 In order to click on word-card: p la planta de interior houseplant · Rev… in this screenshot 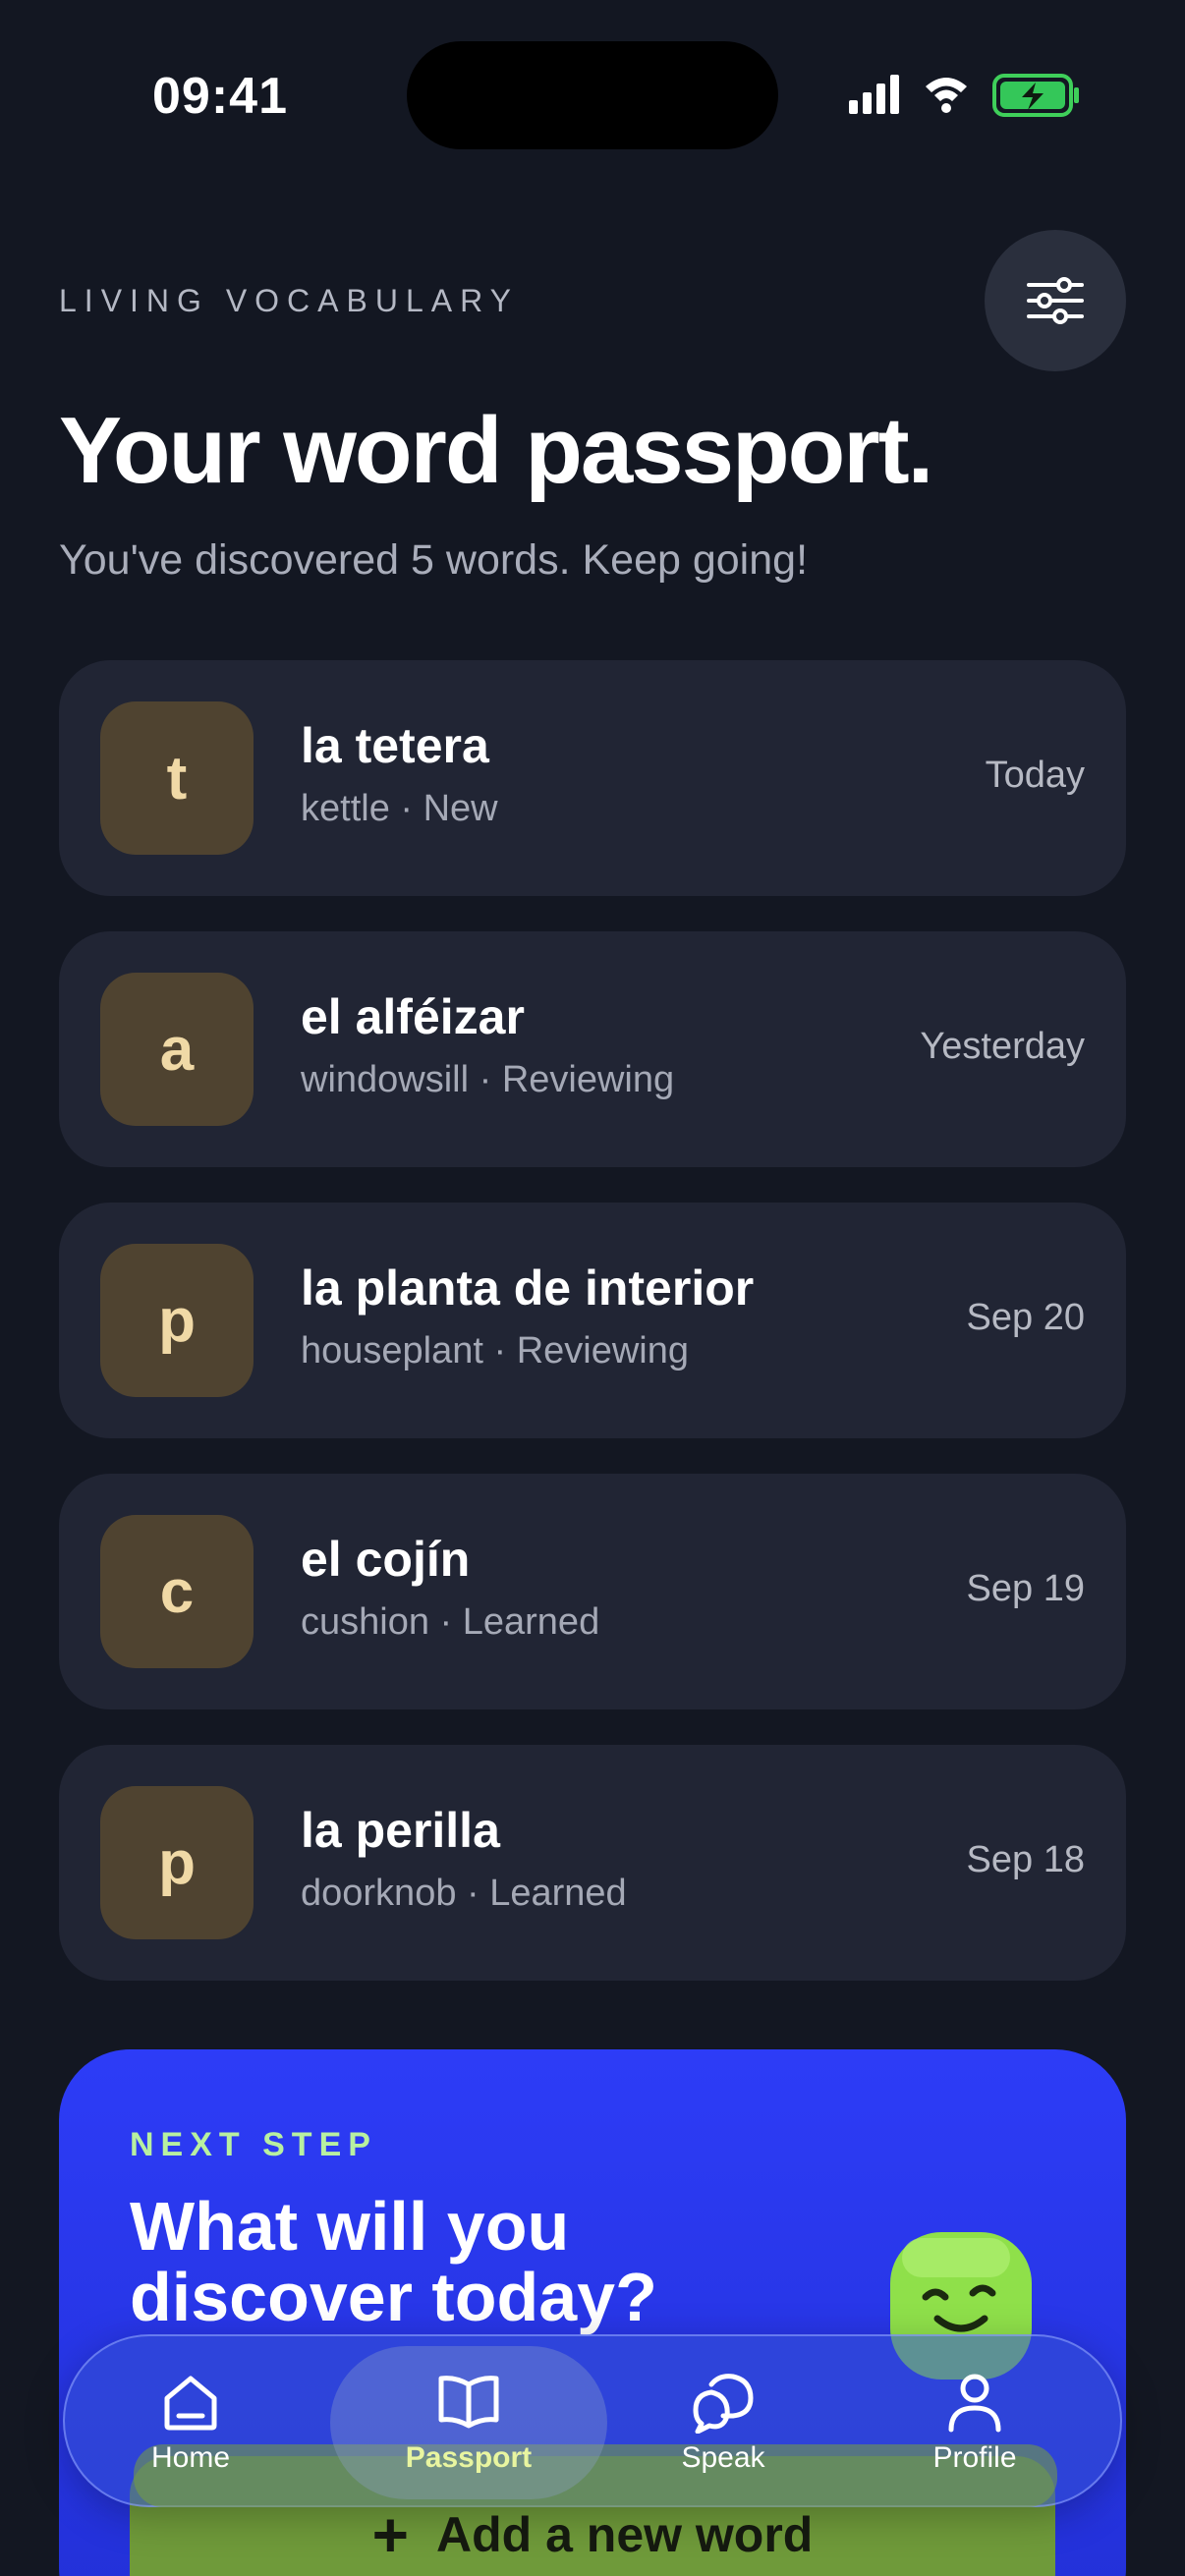, I will do `click(592, 1320)`.